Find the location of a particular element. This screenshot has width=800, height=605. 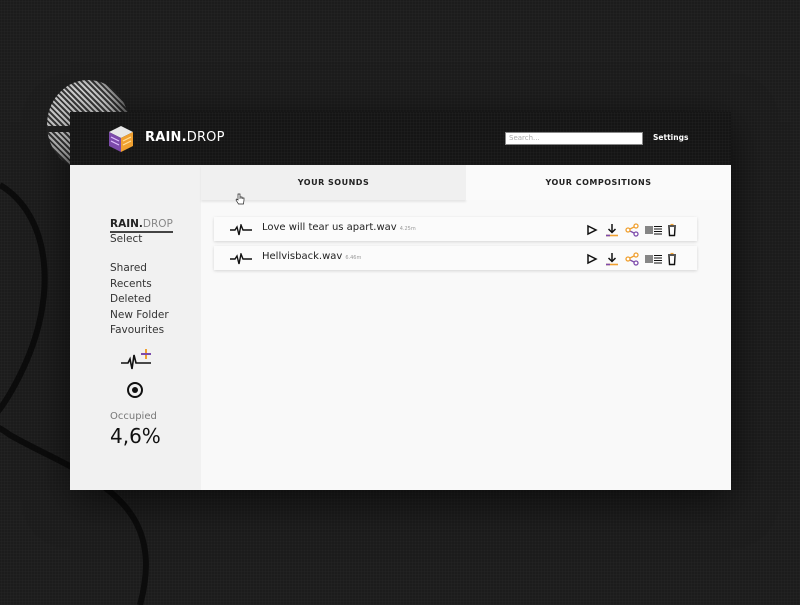

sidebar-brand-bold: RAIN. is located at coordinates (126, 224).